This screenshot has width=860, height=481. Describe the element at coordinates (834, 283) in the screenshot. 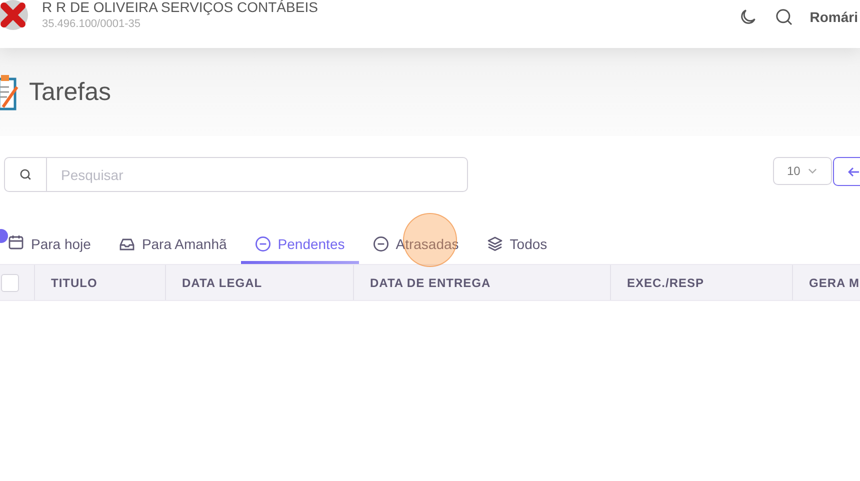

I see `column-header: GERA M` at that location.